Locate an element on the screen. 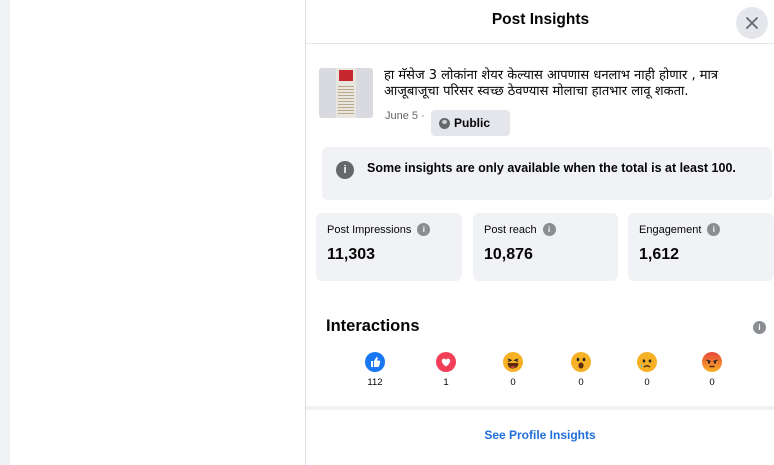 This screenshot has height=465, width=774. audience-label: Public is located at coordinates (472, 123).